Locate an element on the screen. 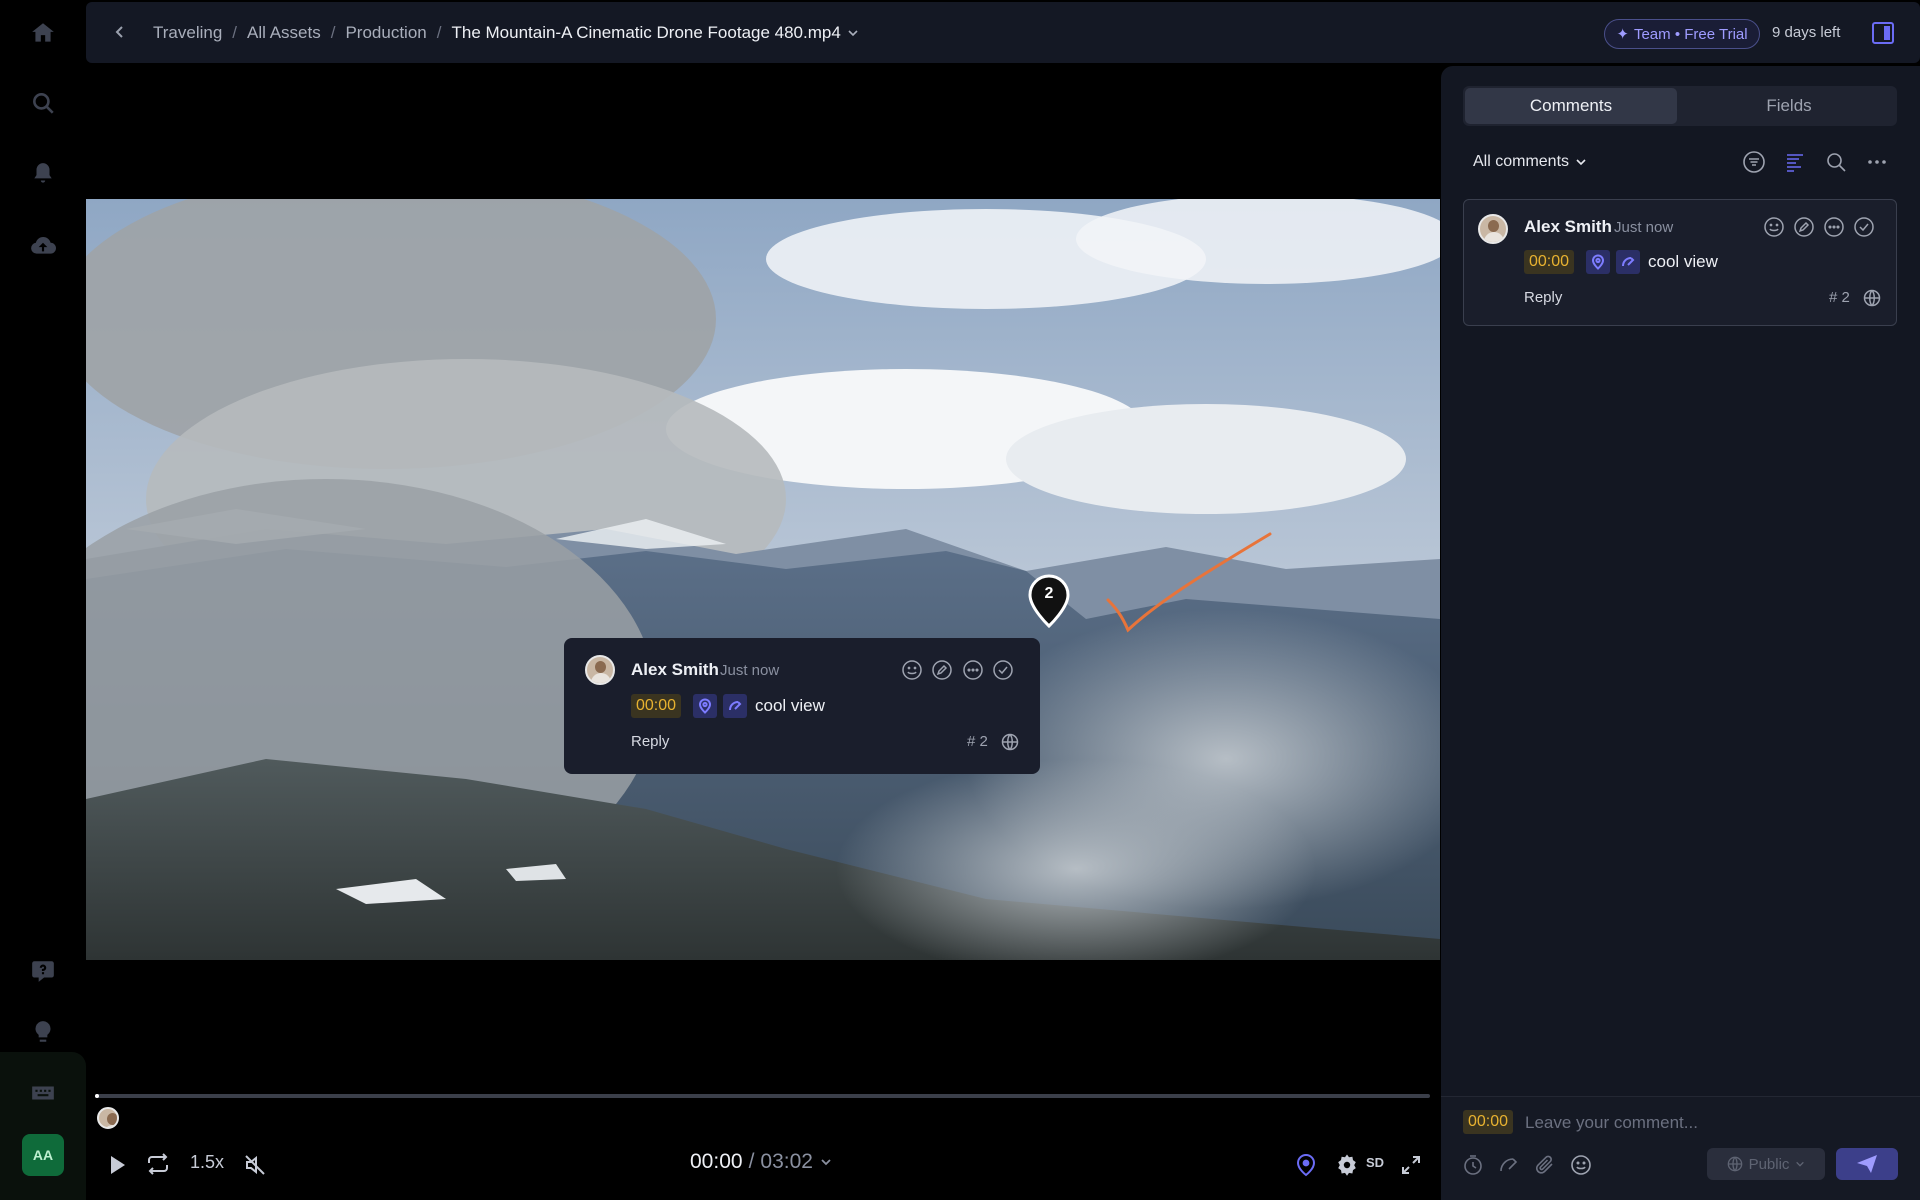 Image resolution: width=1920 pixels, height=1200 pixels. annotation-pin-button is located at coordinates (1306, 1165).